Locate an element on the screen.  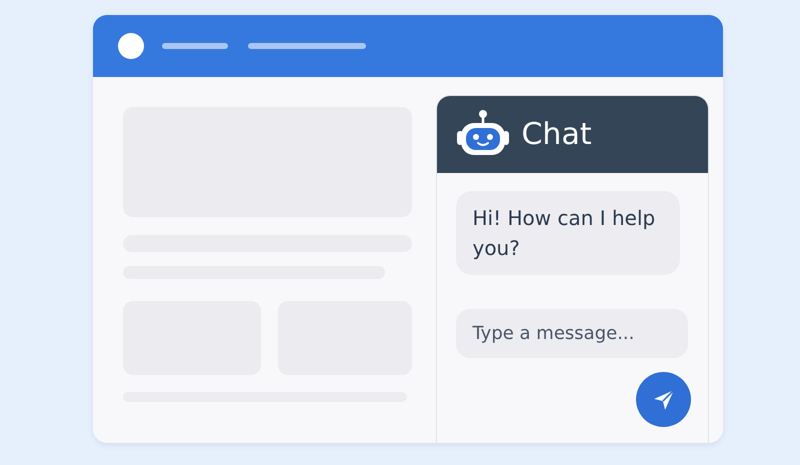
chat-title: Chat is located at coordinates (556, 134).